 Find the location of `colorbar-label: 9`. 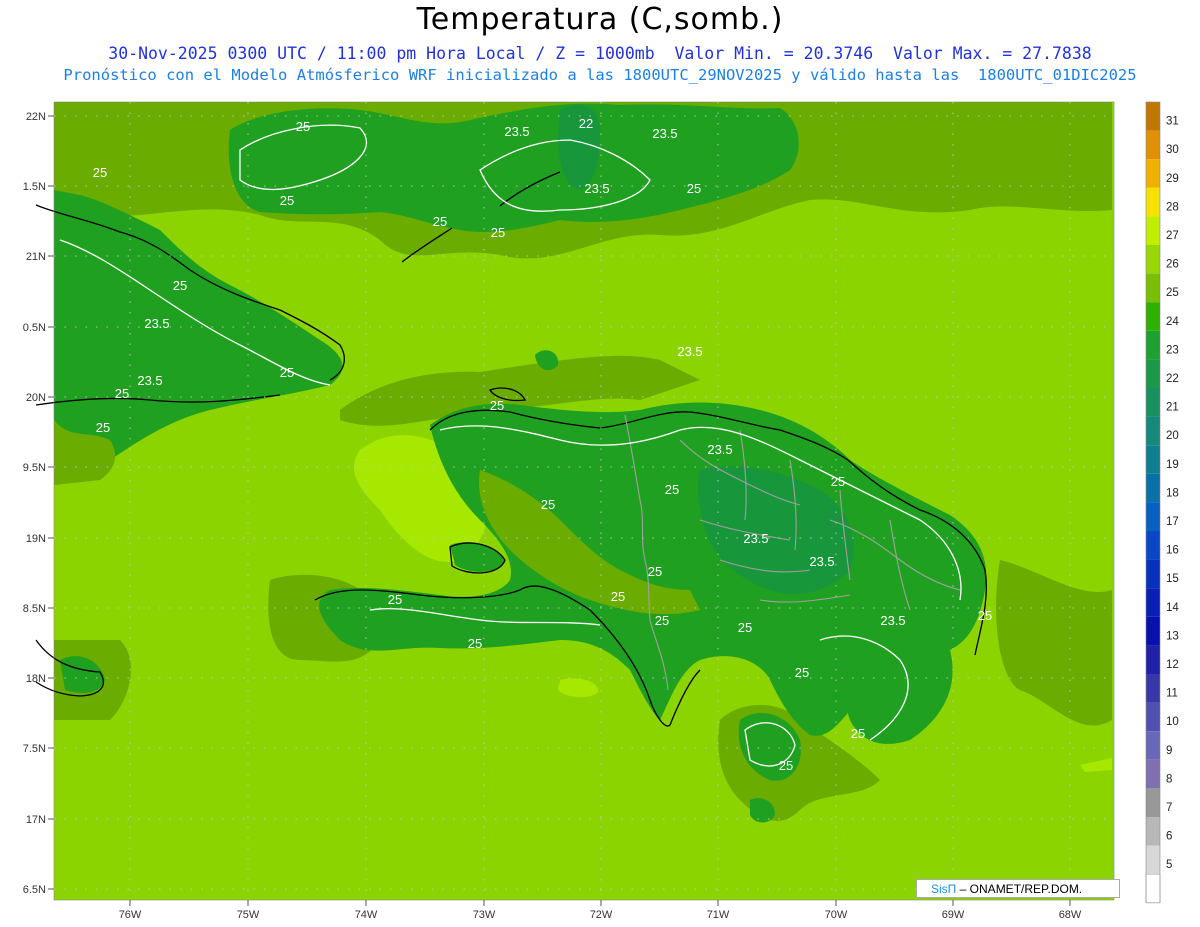

colorbar-label: 9 is located at coordinates (1169, 751).